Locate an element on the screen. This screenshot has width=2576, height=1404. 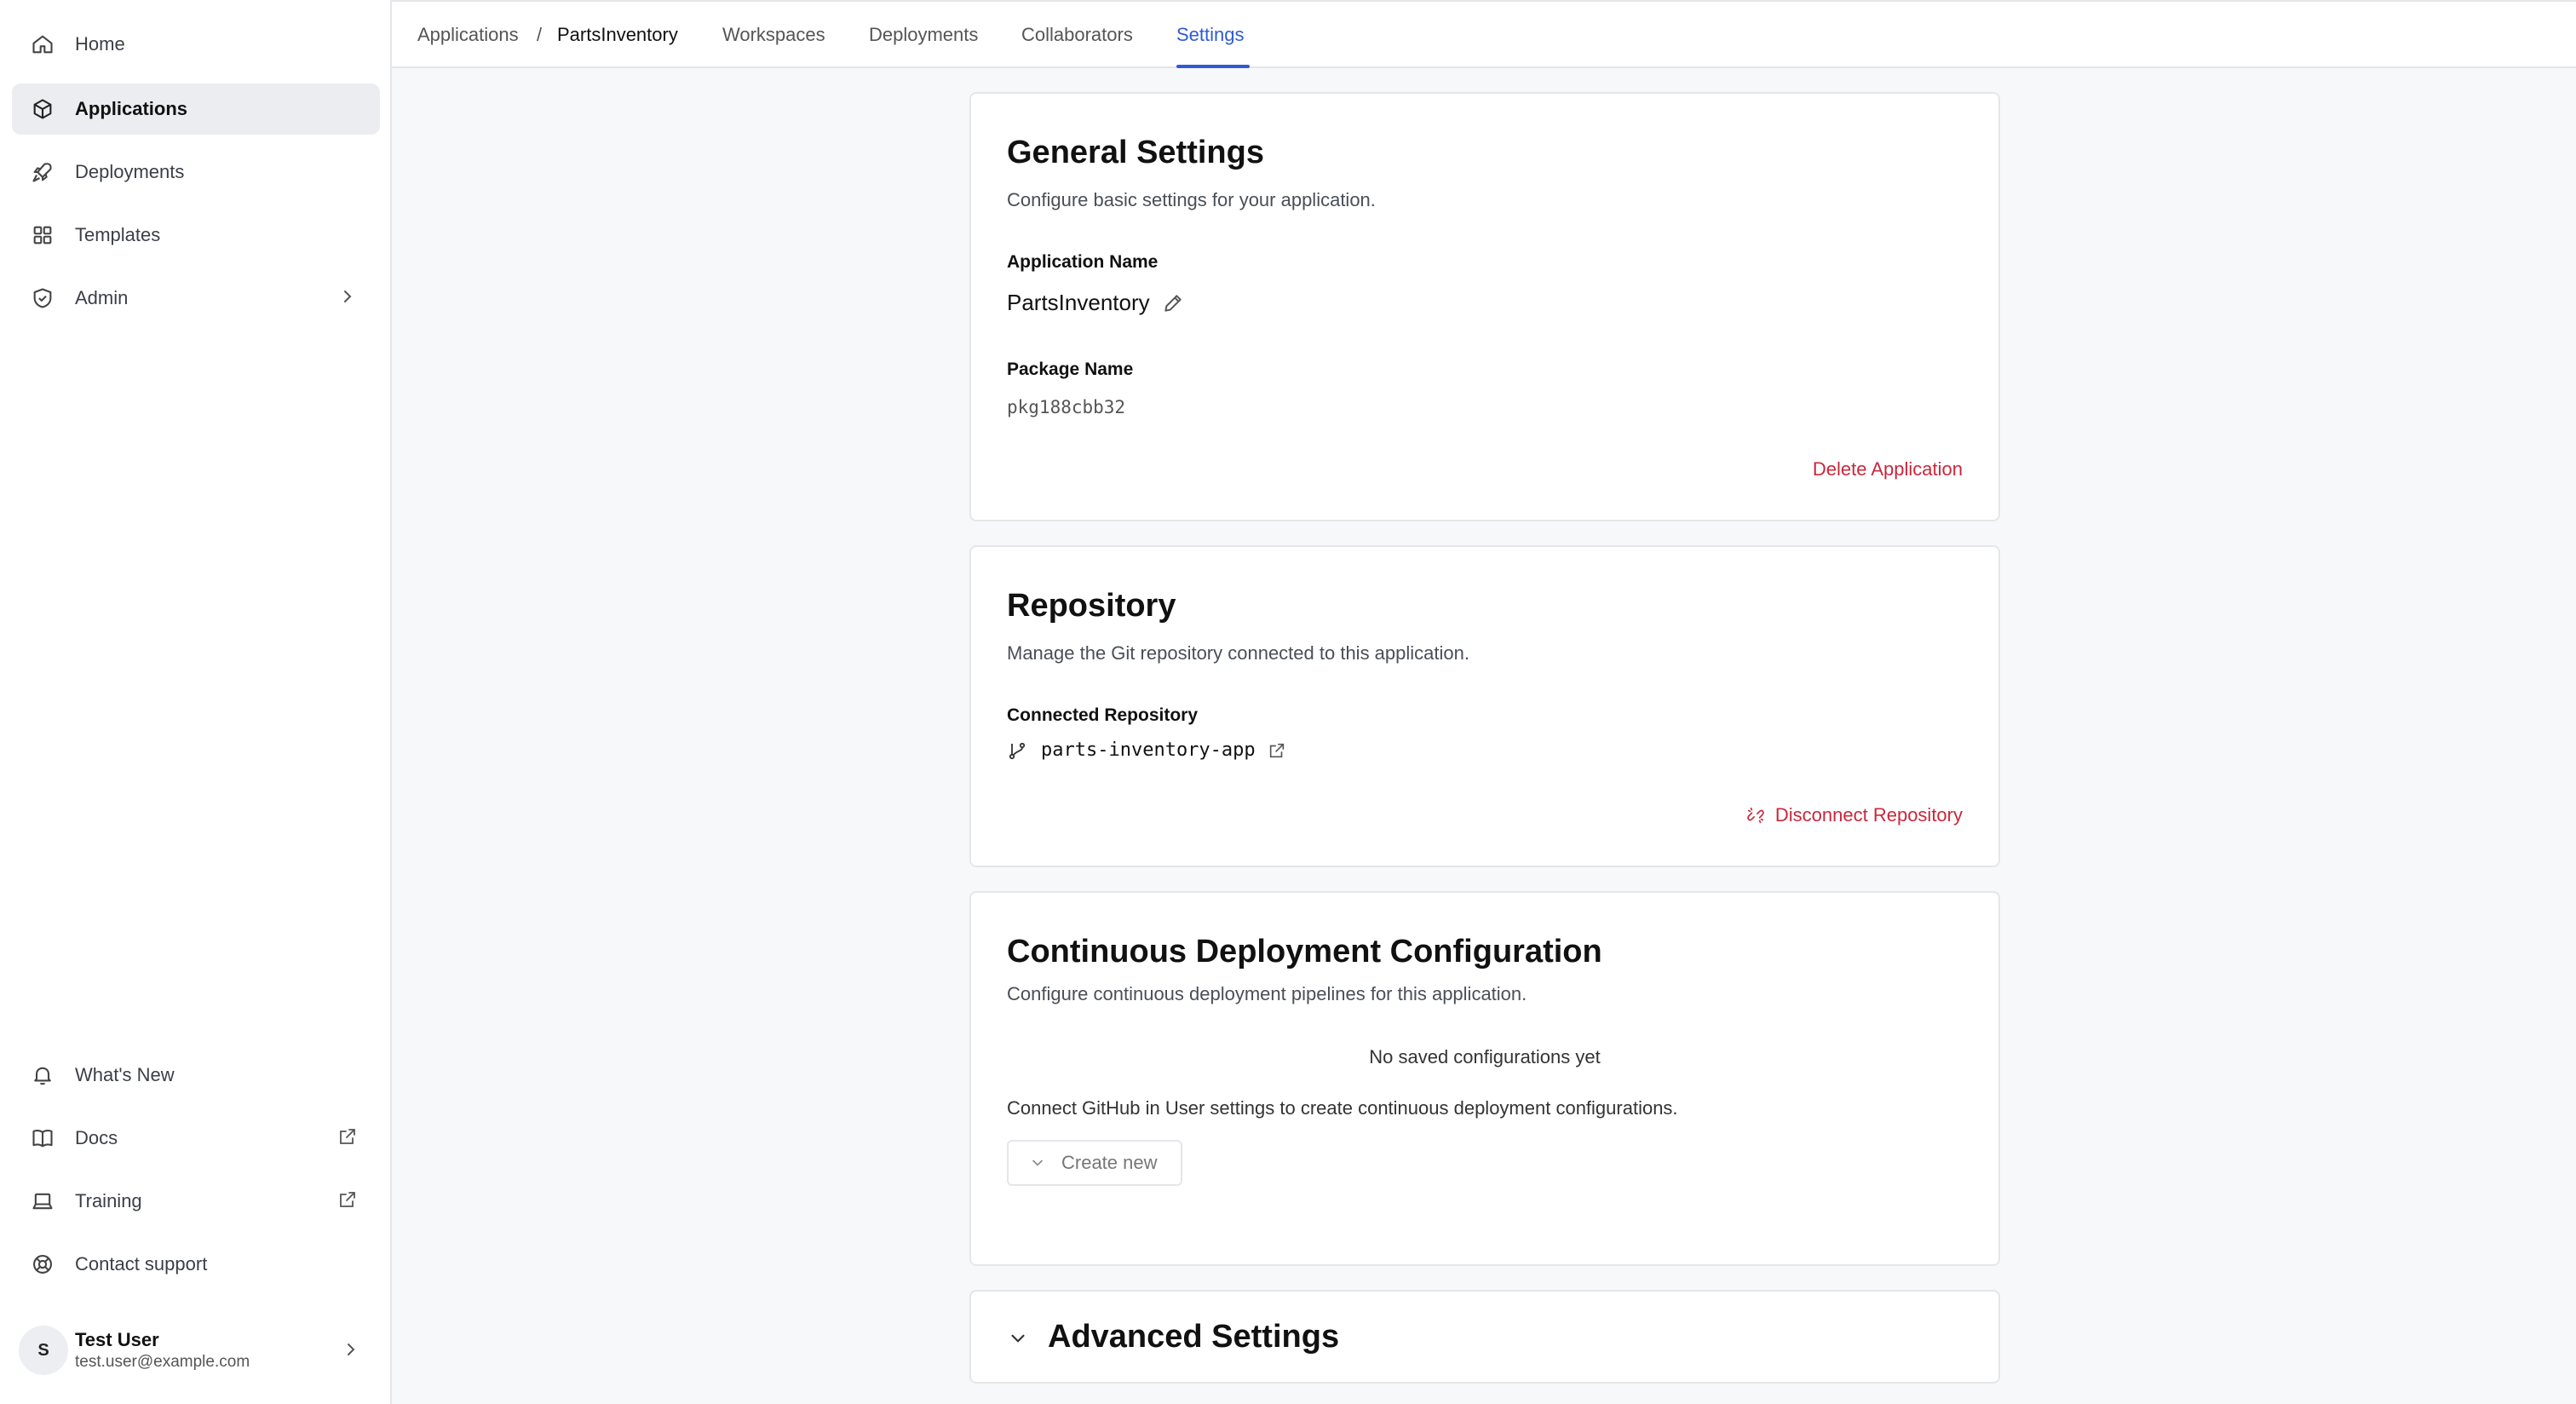
breadcrumb-applications: Applications is located at coordinates (468, 35).